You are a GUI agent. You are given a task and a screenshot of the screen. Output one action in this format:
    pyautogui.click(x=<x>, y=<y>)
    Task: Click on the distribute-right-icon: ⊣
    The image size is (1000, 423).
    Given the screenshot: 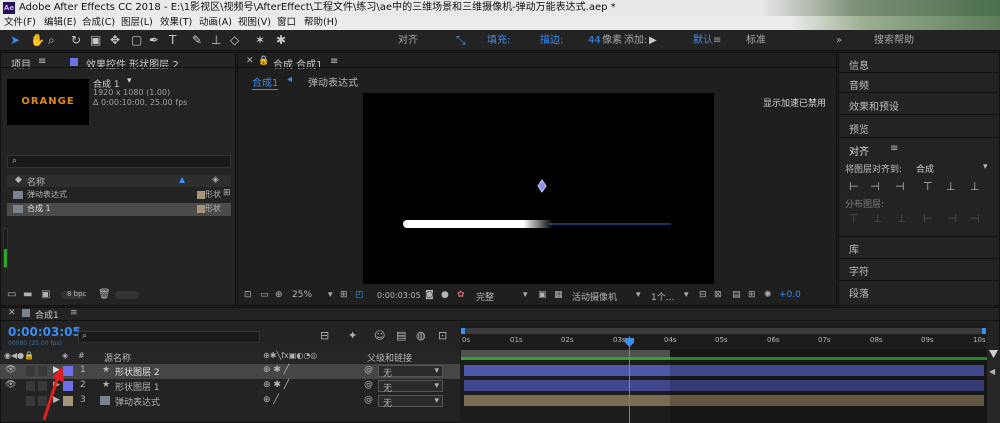 What is the action you would take?
    pyautogui.click(x=975, y=218)
    